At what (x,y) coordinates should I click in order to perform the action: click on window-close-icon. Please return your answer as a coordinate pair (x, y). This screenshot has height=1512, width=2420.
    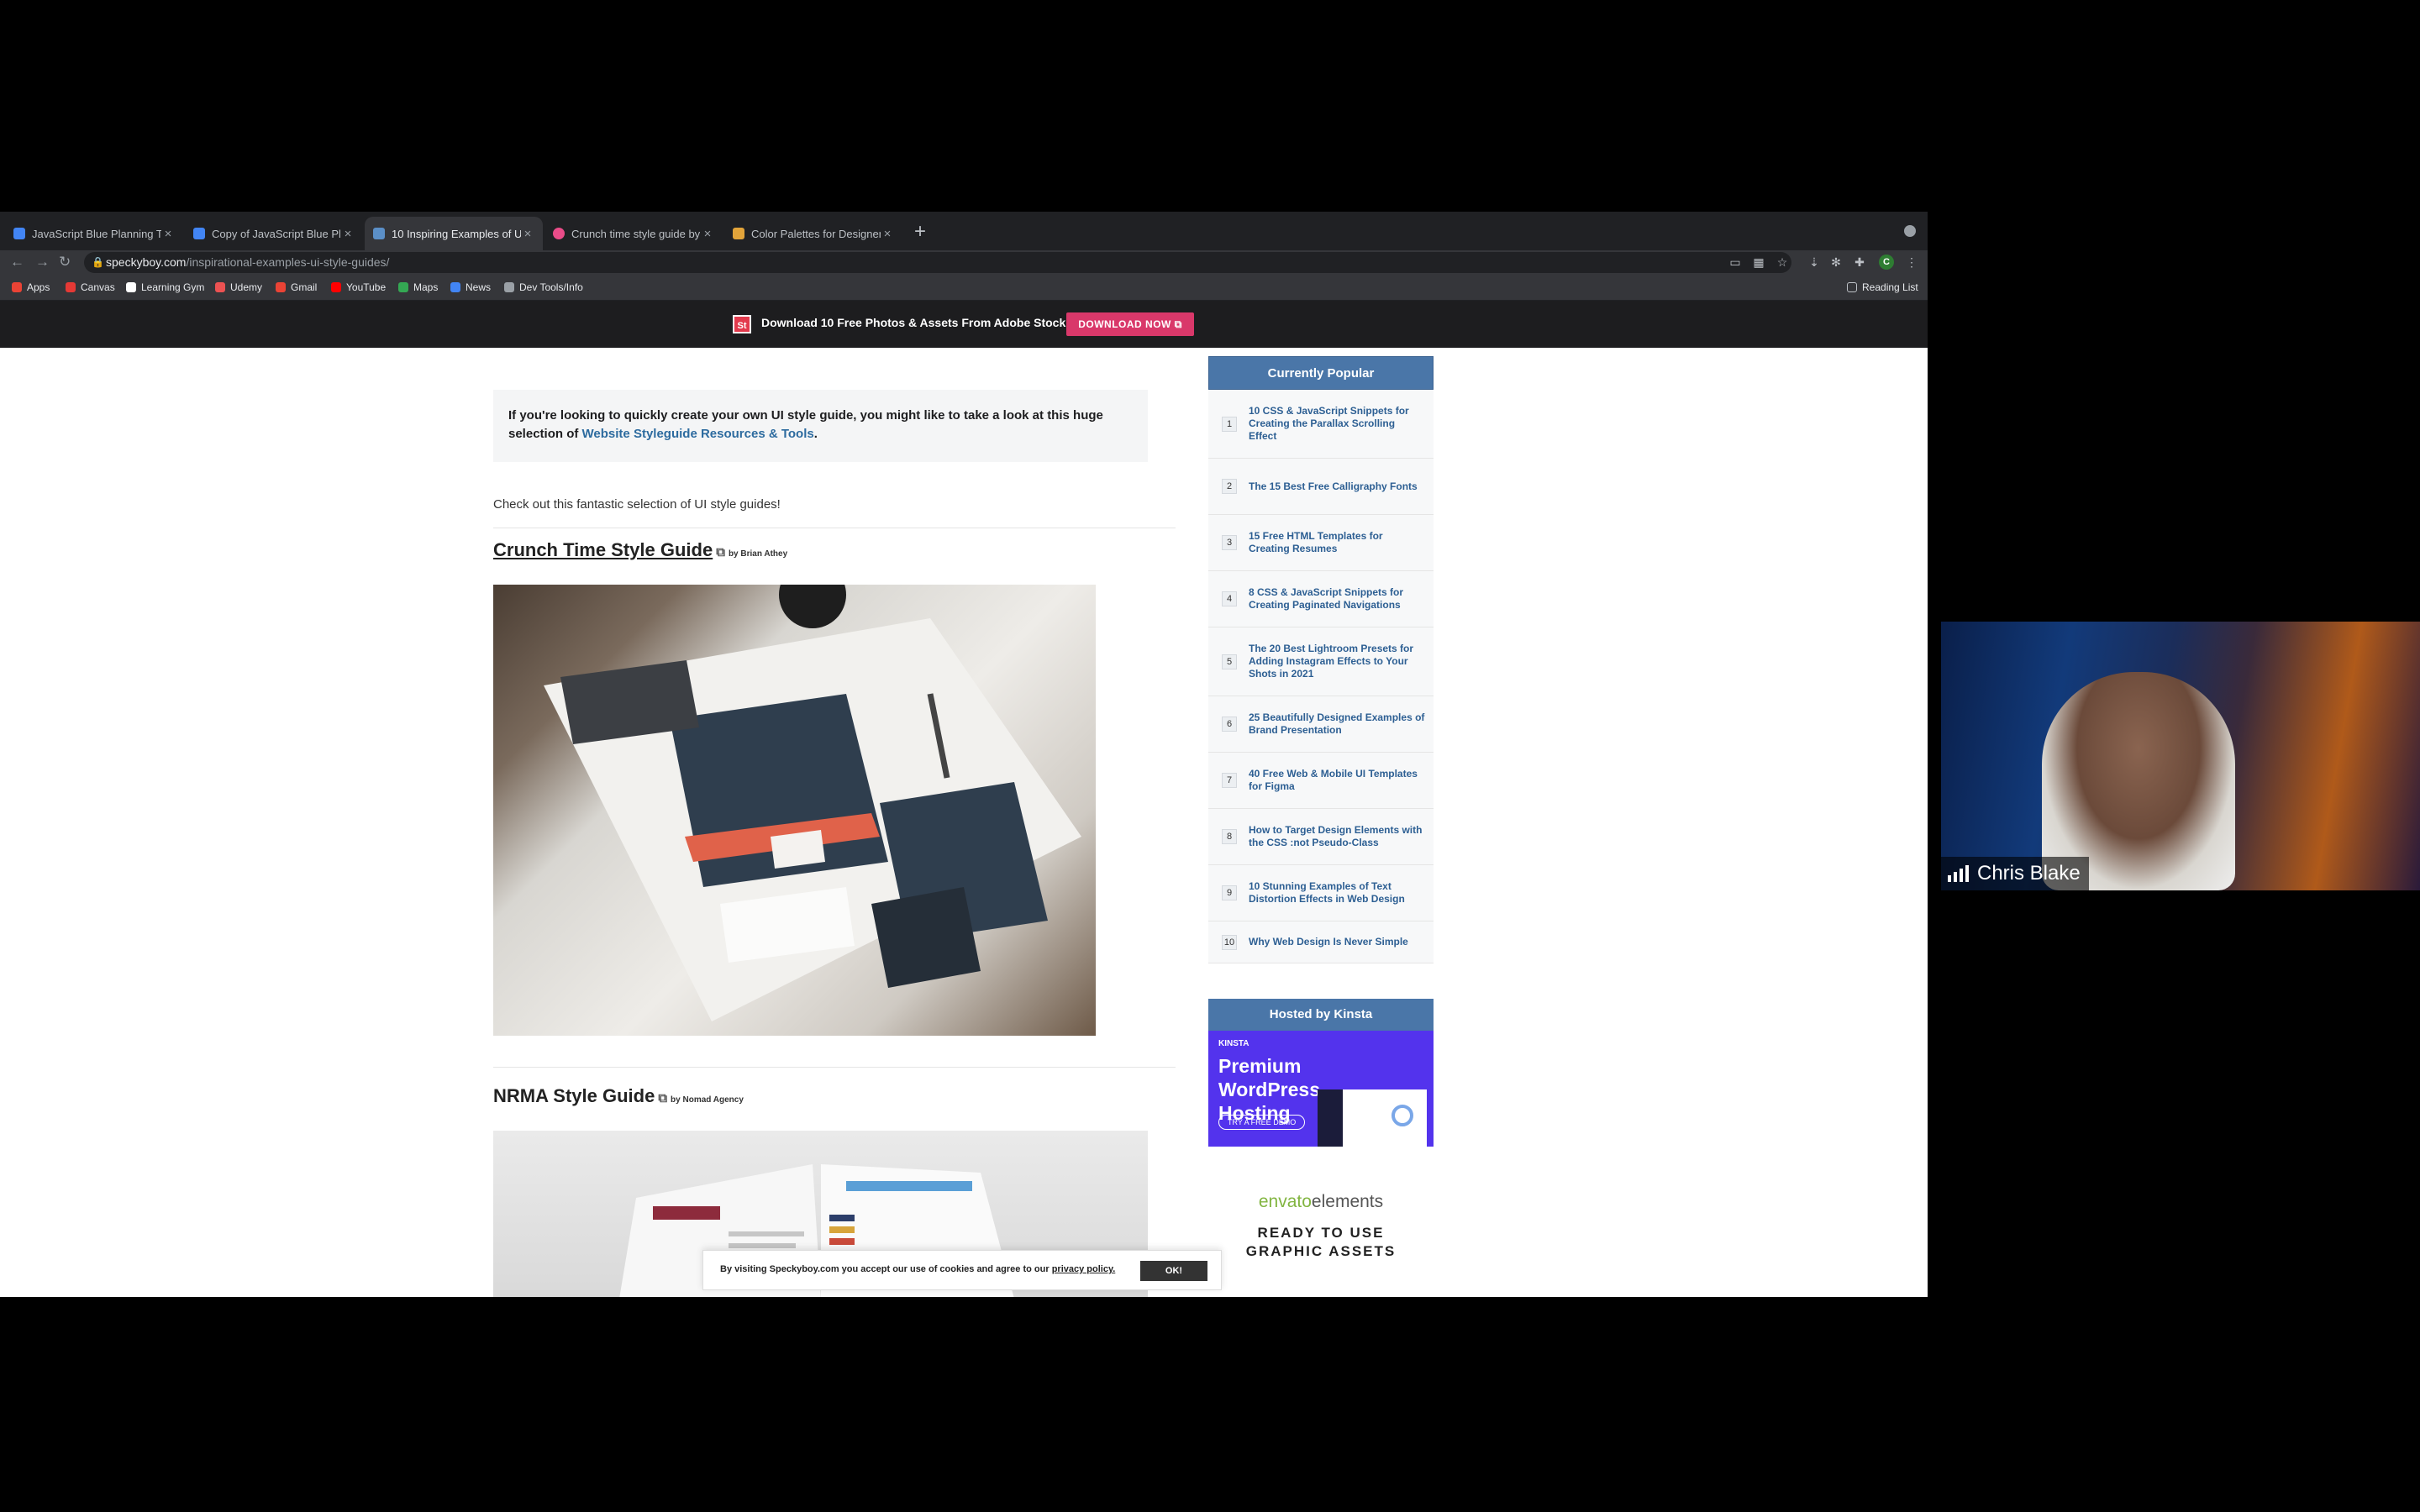
    Looking at the image, I should click on (1910, 231).